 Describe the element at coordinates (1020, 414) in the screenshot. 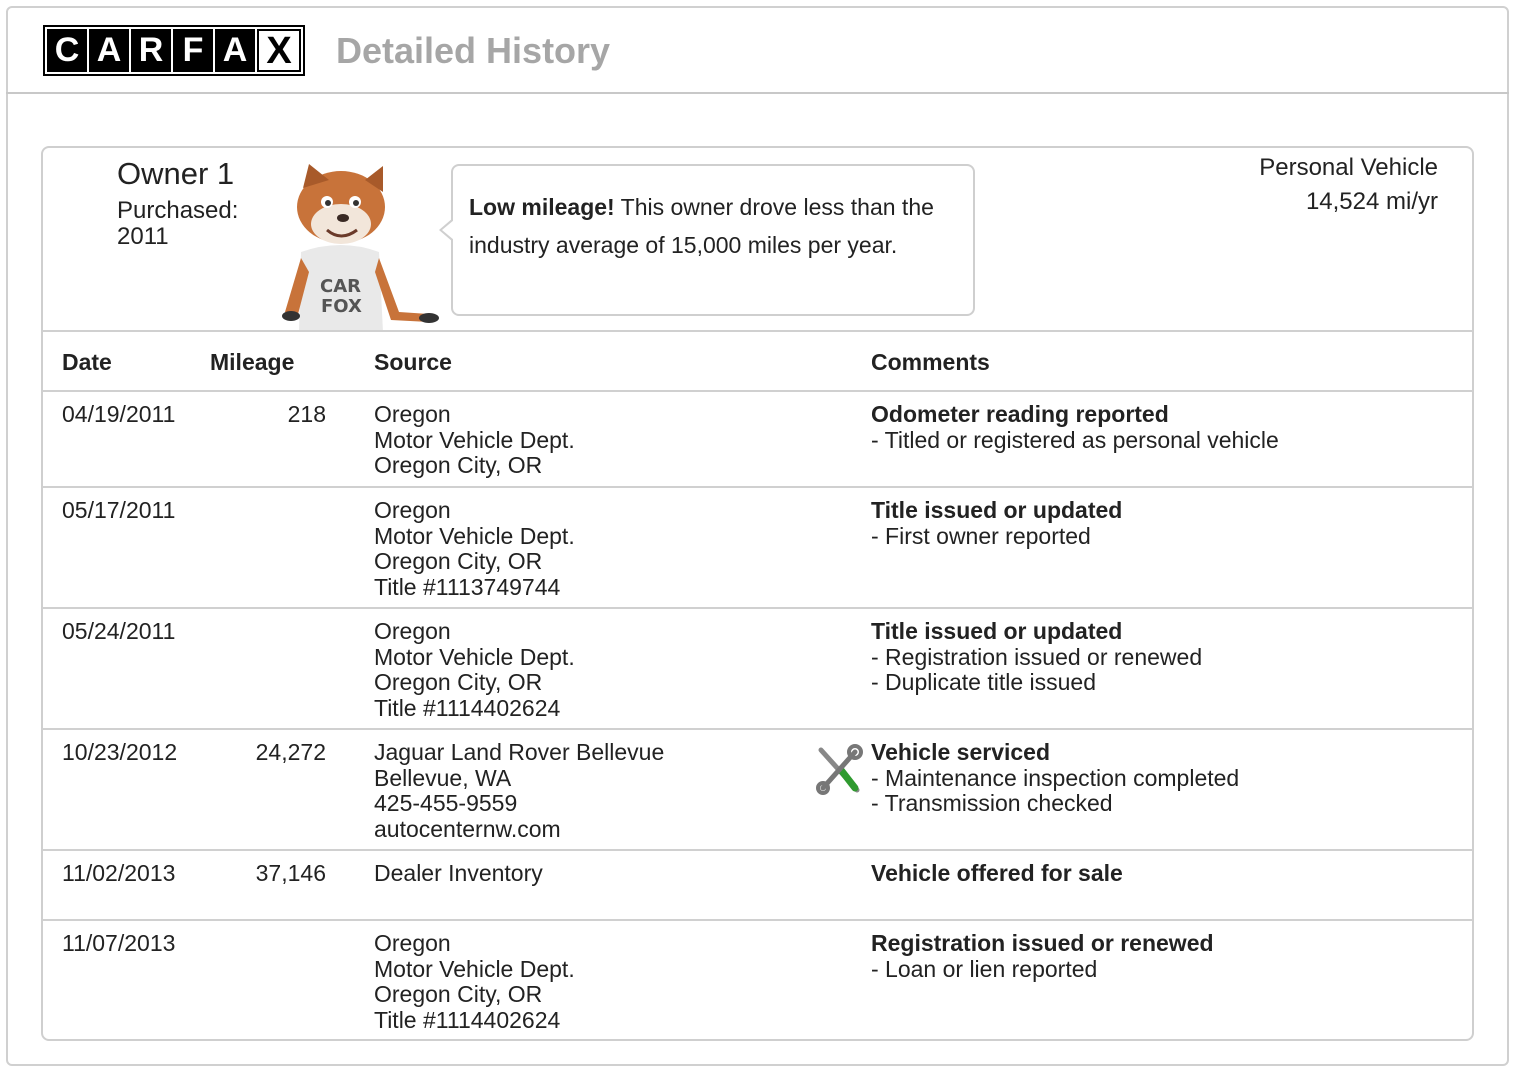

I see `comment-headline: Odometer reading reported` at that location.